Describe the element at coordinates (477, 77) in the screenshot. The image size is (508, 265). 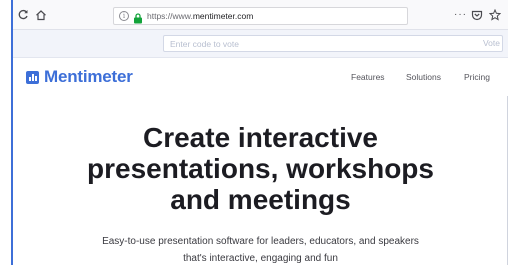
I see `nav-link-pricing: Pricing` at that location.